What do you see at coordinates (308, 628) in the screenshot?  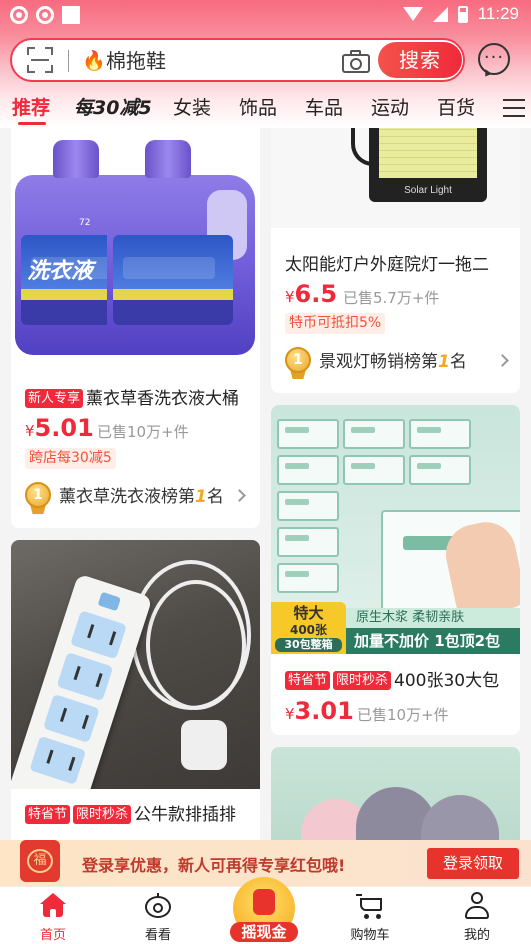 I see `image-badge: 特大 400张 30包整箱` at bounding box center [308, 628].